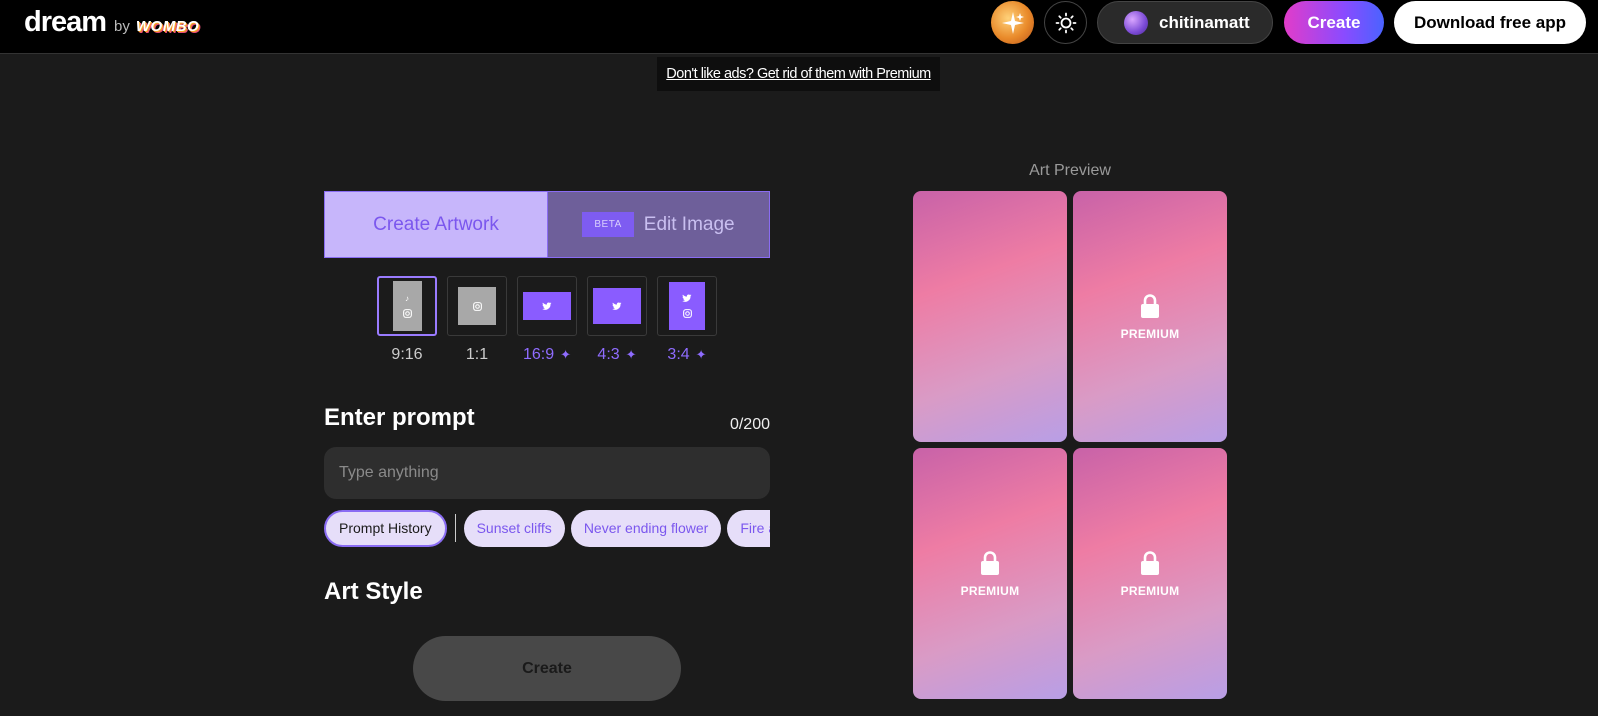 The image size is (1598, 716). I want to click on prompt-char-count: 0/200, so click(749, 424).